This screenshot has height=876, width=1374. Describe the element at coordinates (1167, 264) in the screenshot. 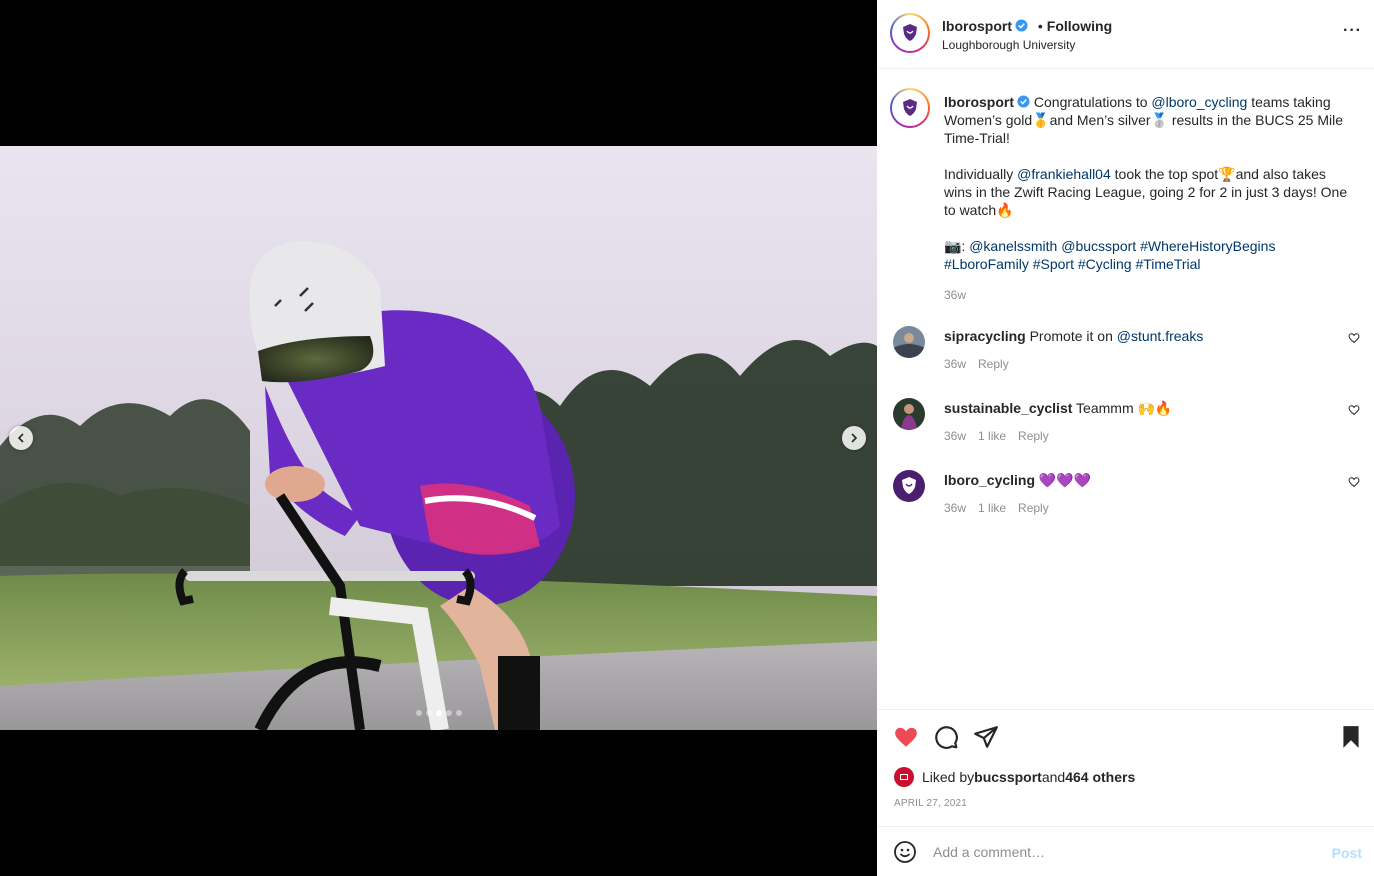

I see `hashtag-link: #TimeTrial` at that location.